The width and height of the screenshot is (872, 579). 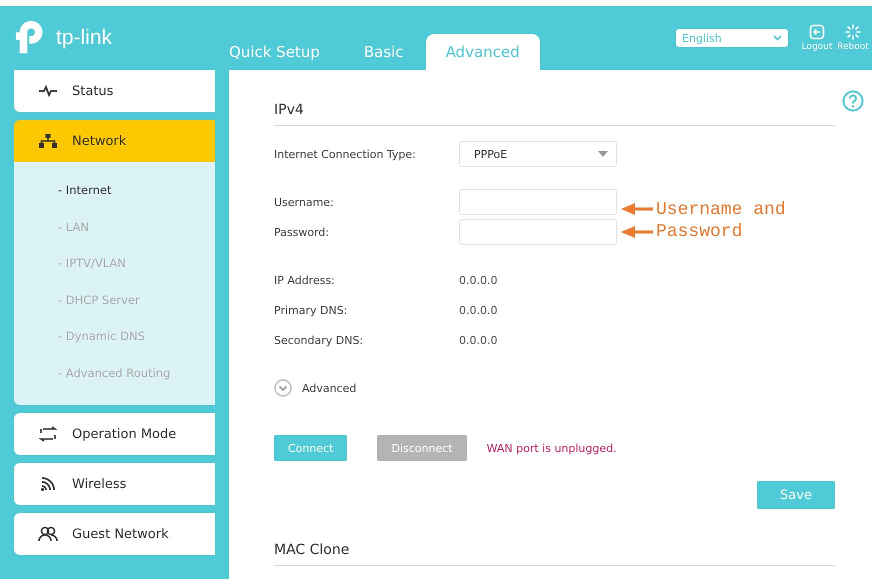 I want to click on logo-text: tp-link, so click(x=84, y=38).